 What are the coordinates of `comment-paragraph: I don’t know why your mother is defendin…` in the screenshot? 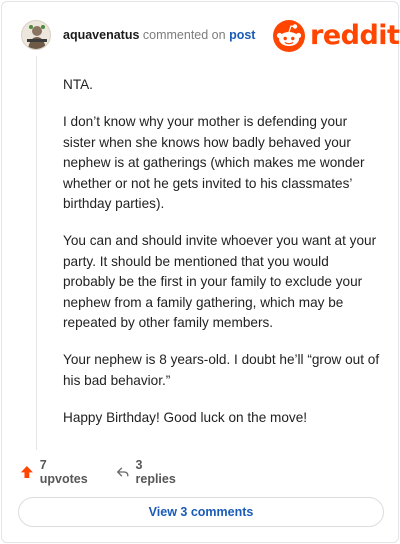 It's located at (214, 162).